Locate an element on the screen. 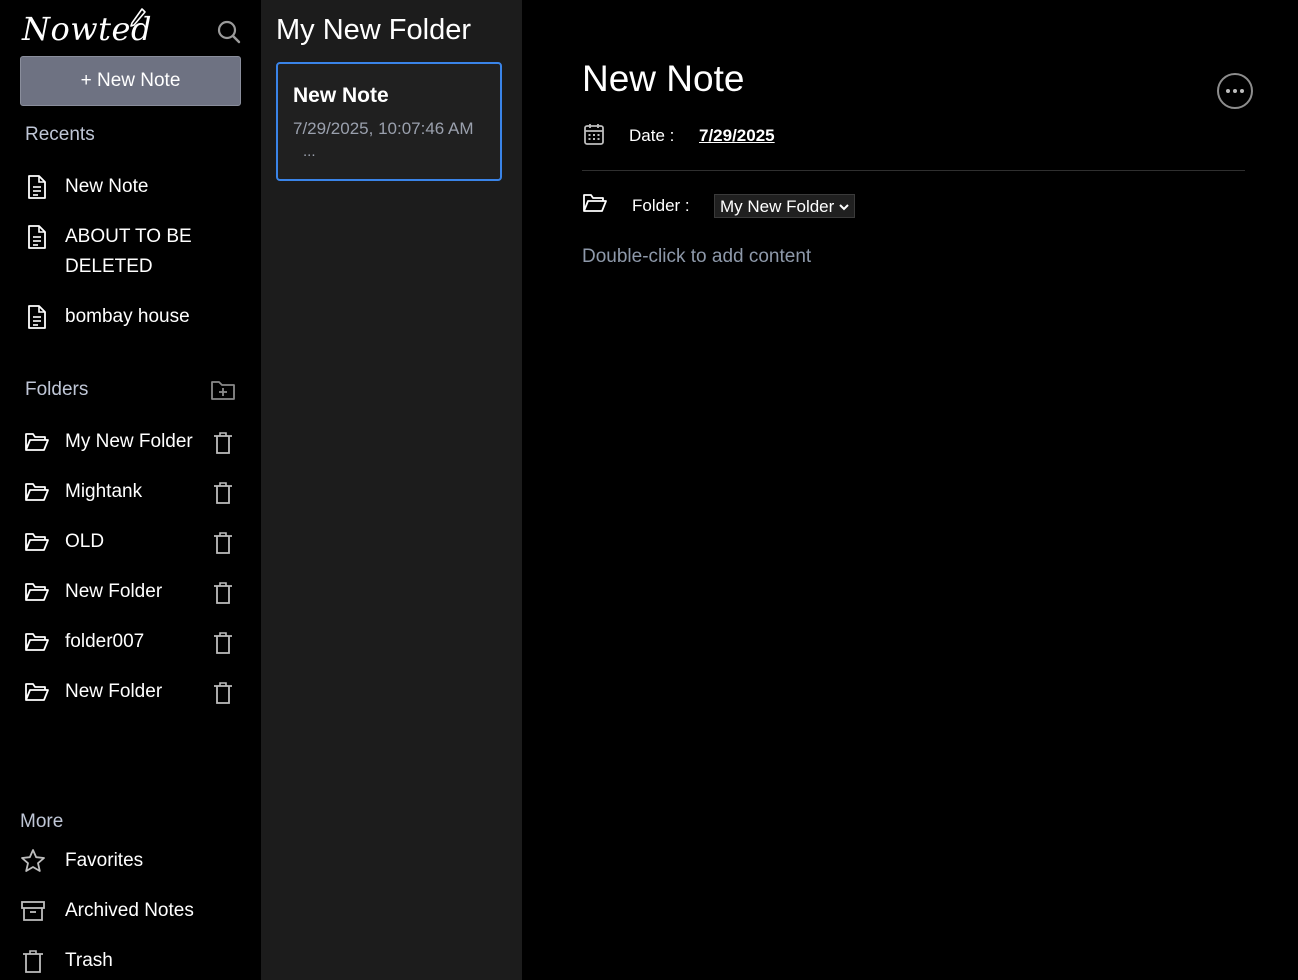 The image size is (1298, 980). search-icon is located at coordinates (229, 32).